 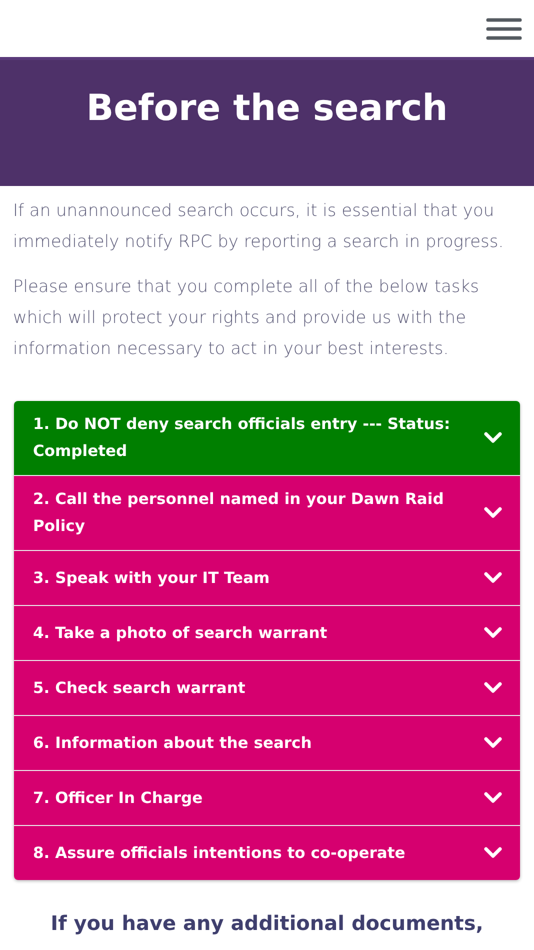 What do you see at coordinates (267, 512) in the screenshot?
I see `task-accordion-item: 2. Call the personnel named in your Dawn Raid Policy` at bounding box center [267, 512].